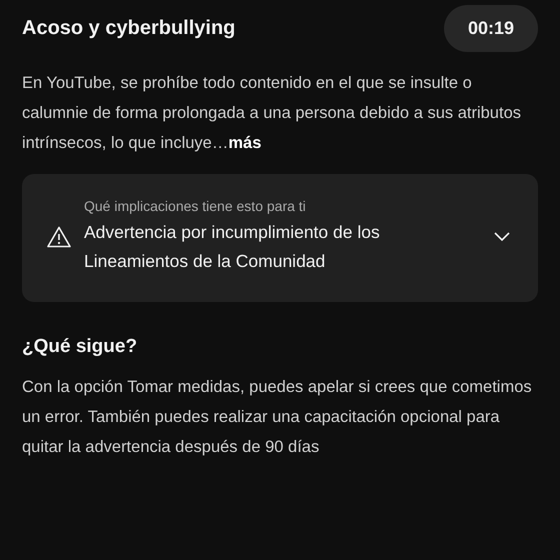  What do you see at coordinates (232, 247) in the screenshot?
I see `card-title: Advertencia por incumplimiento de los Lineamientos de la Comunidad` at bounding box center [232, 247].